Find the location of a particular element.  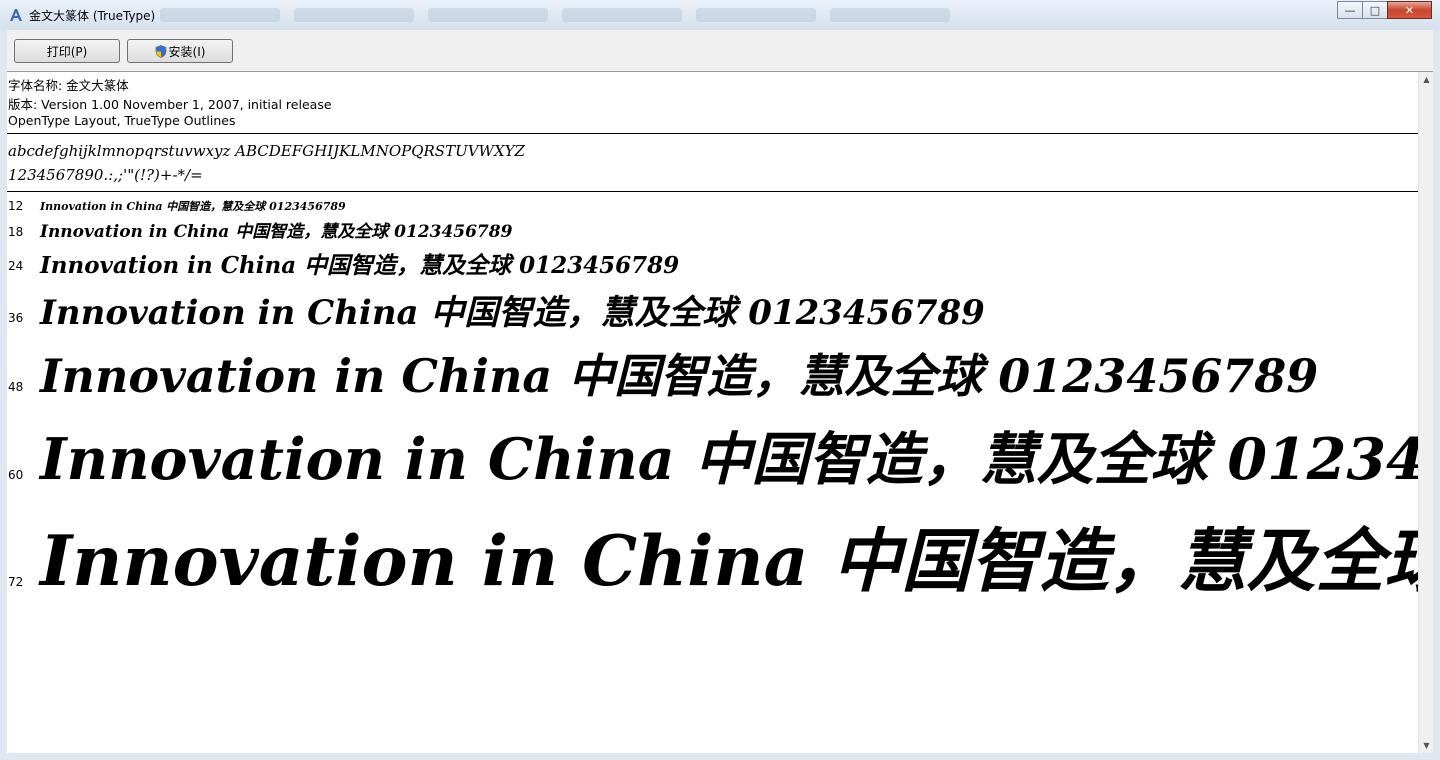

sample-size-label: 60 is located at coordinates (16, 475).